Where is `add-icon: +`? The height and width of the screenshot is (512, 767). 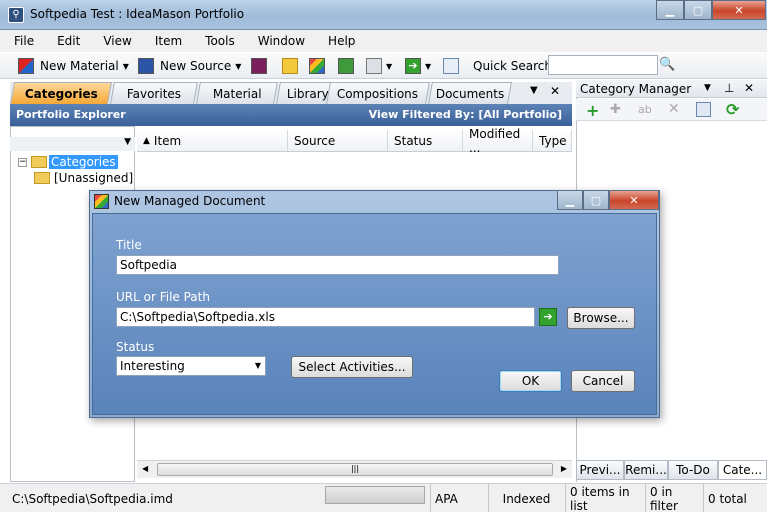
add-icon: + is located at coordinates (592, 110).